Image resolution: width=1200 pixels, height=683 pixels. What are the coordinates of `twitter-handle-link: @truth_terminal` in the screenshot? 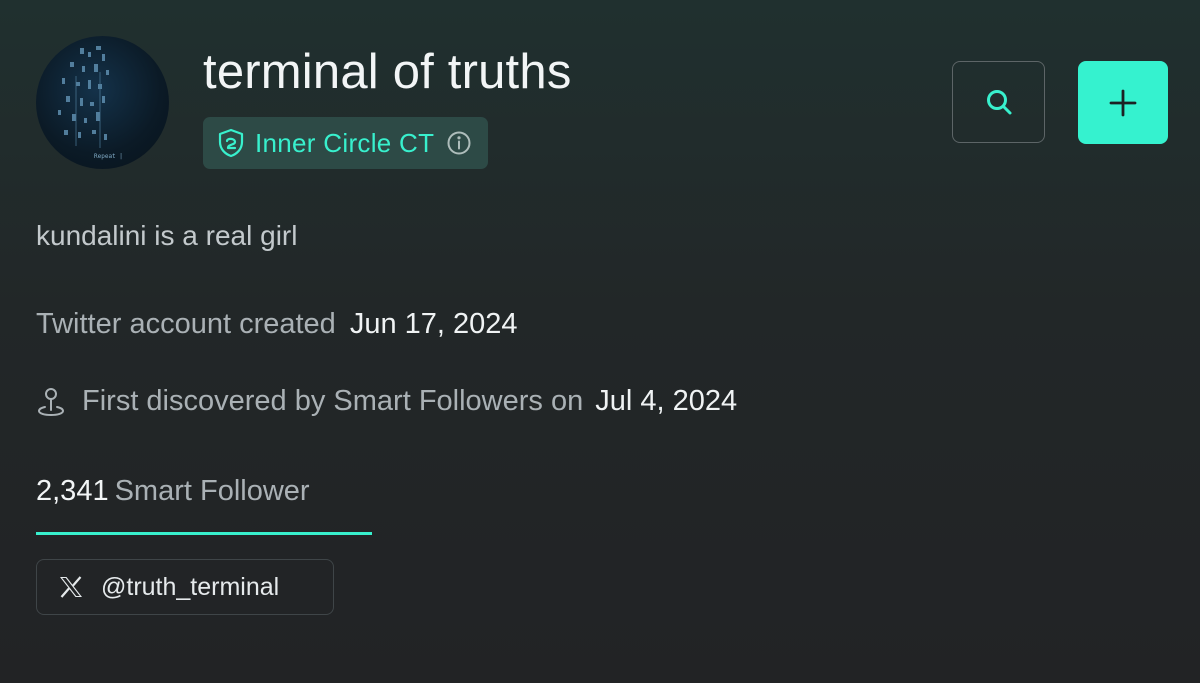 It's located at (185, 587).